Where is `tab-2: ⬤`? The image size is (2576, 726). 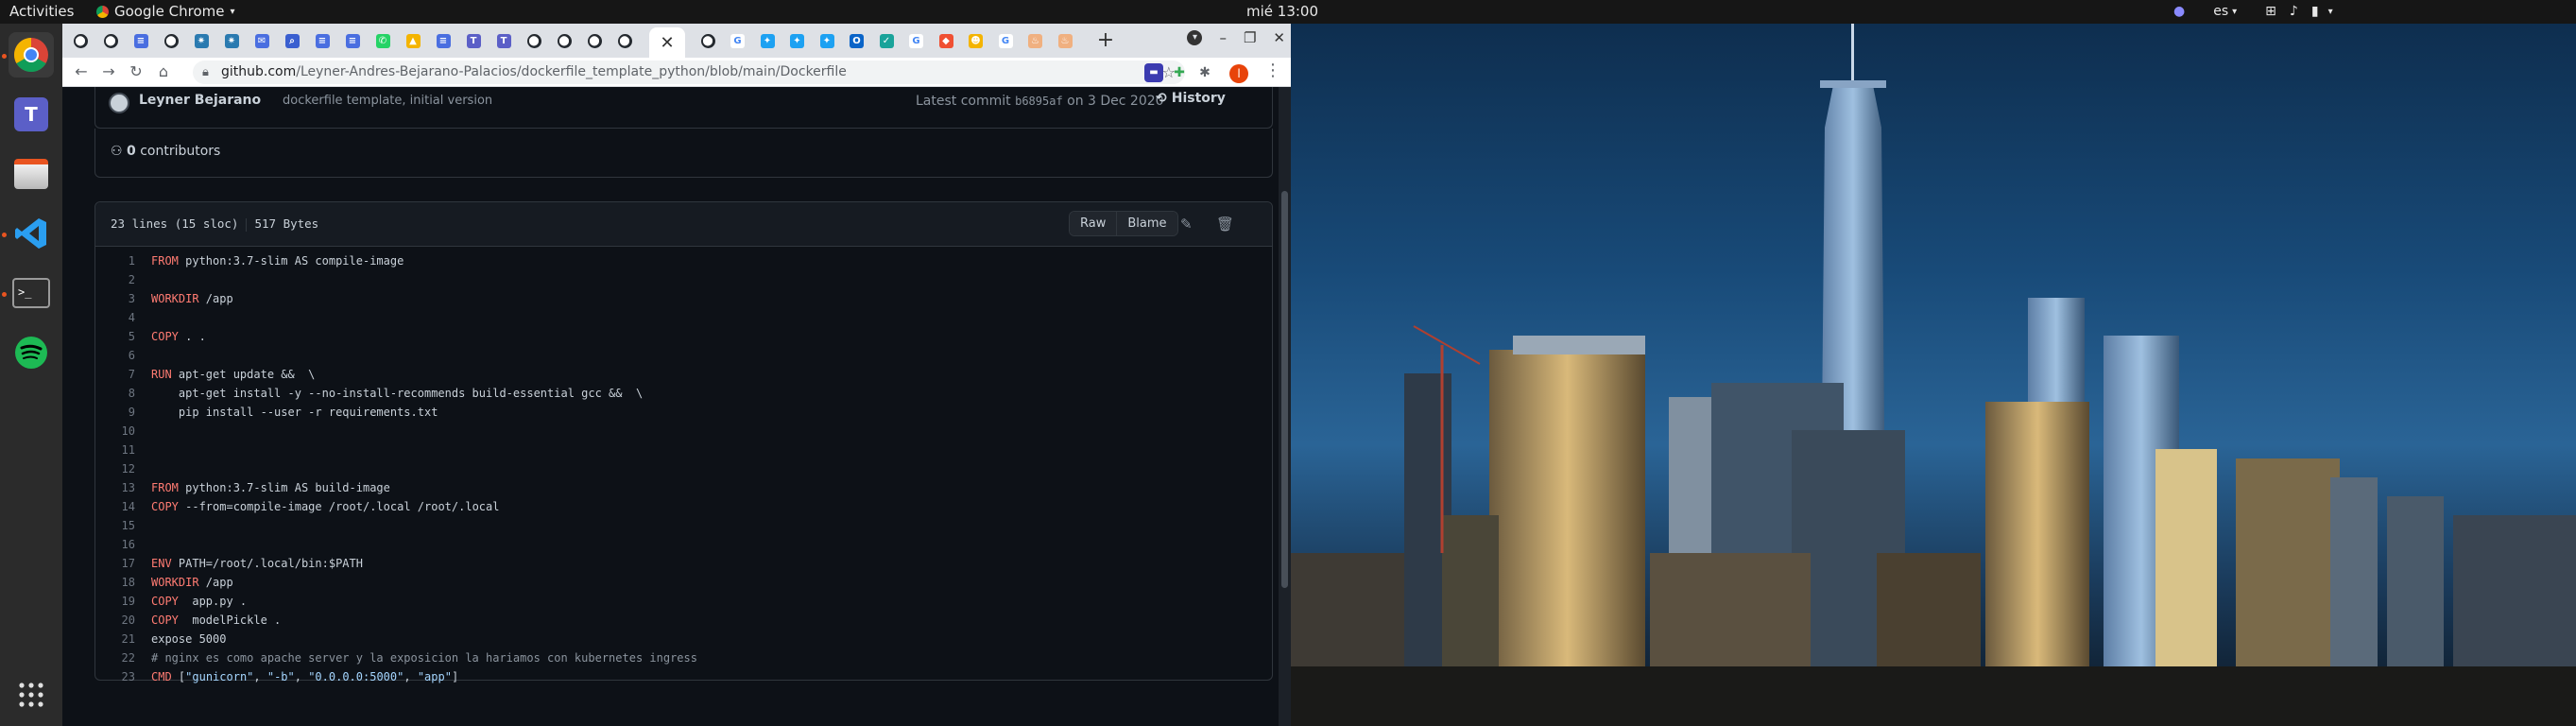
tab-2: ⬤ is located at coordinates (110, 40).